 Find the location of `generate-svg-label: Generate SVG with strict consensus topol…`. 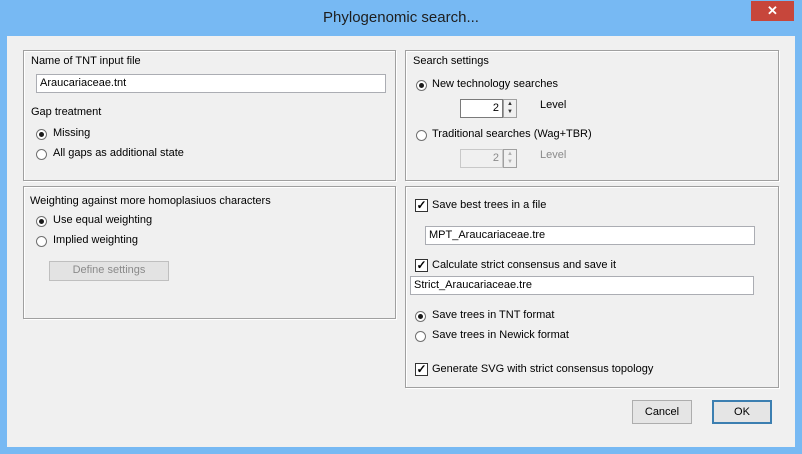

generate-svg-label: Generate SVG with strict consensus topol… is located at coordinates (542, 369).